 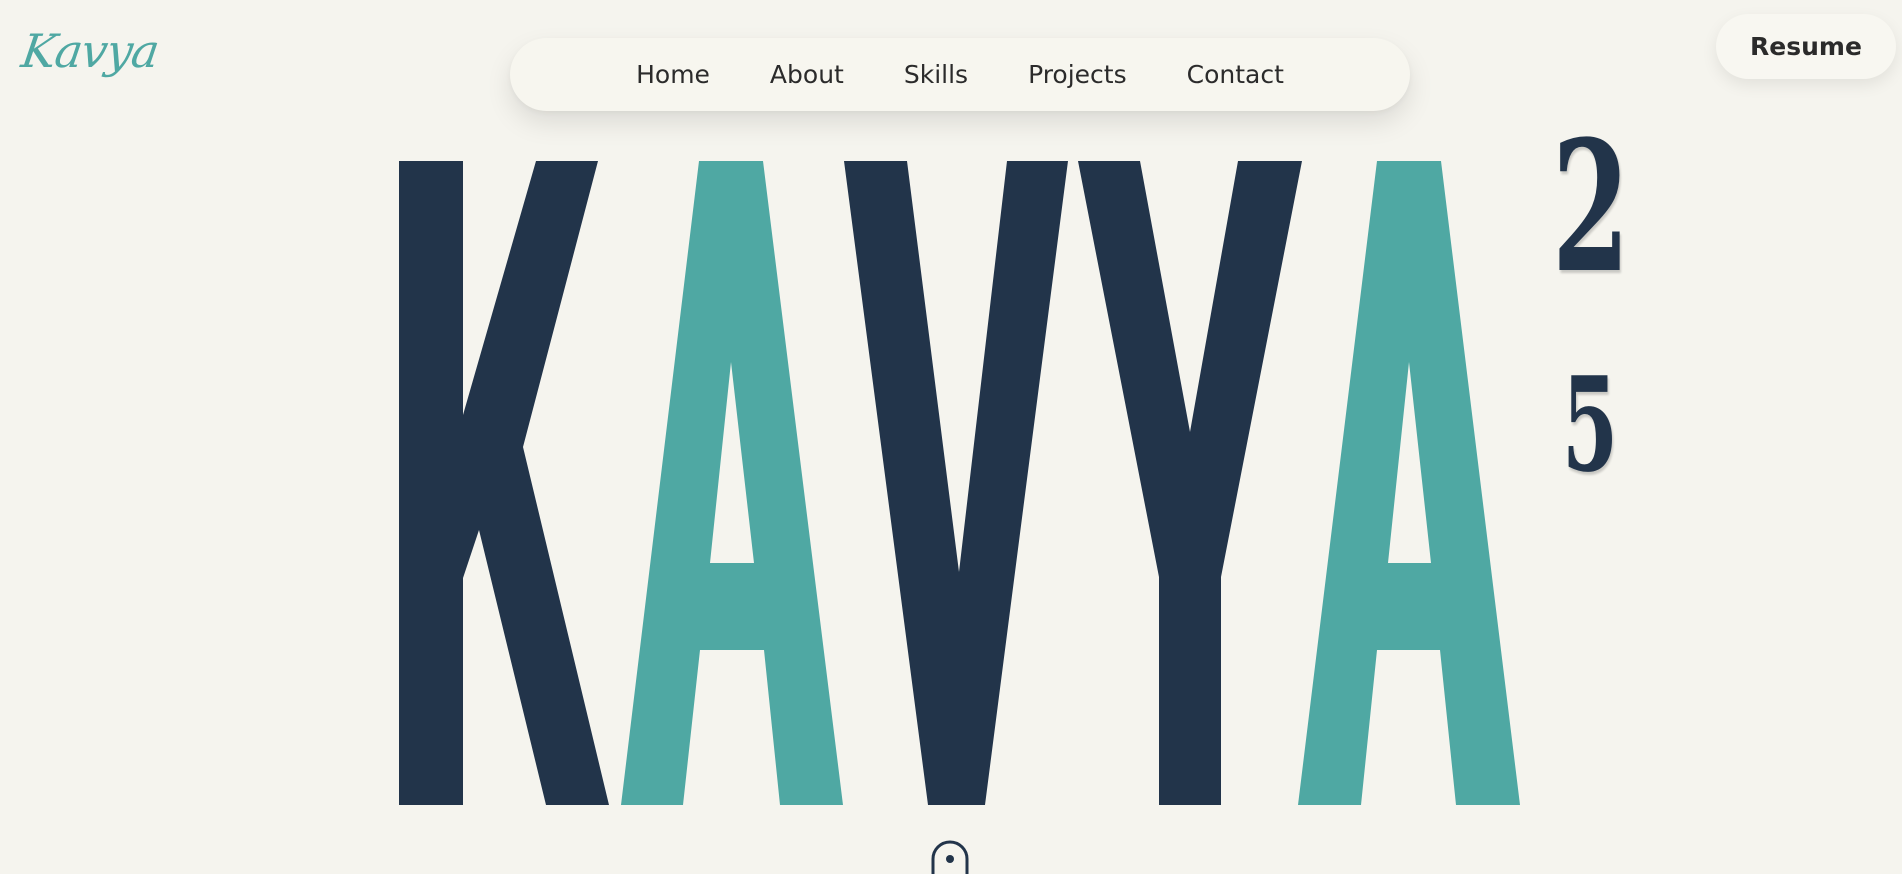 I want to click on hero-letter-y, so click(x=1190, y=483).